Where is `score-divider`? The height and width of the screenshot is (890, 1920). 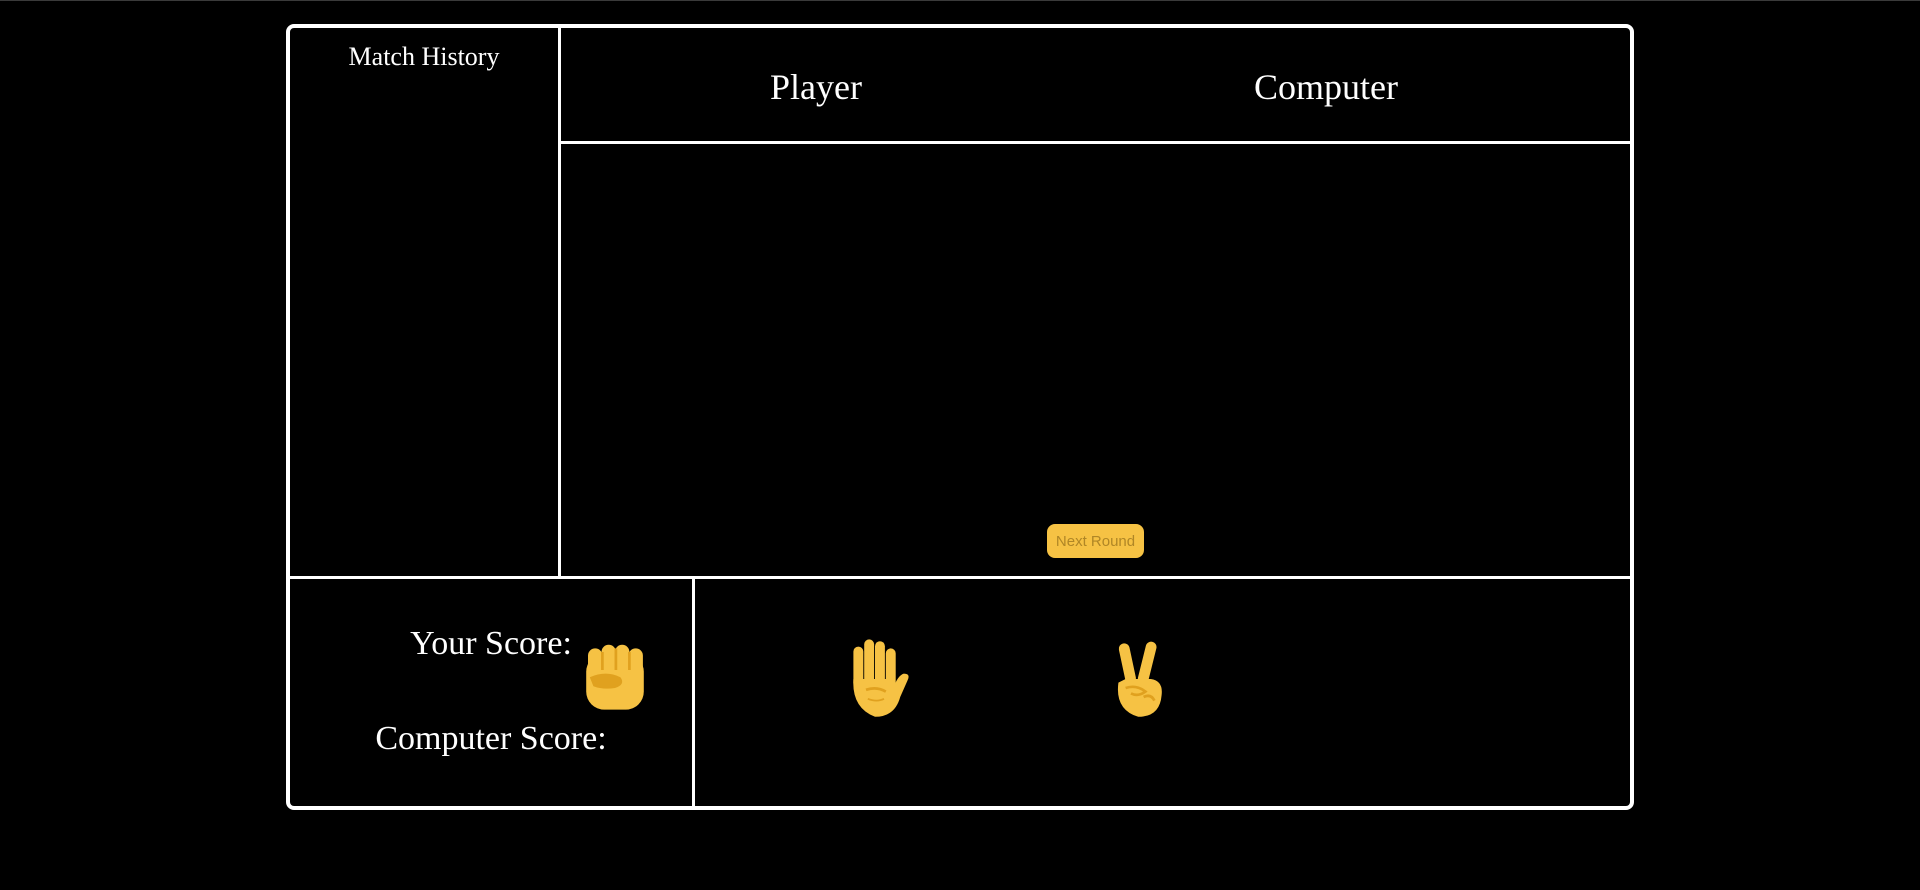
score-divider is located at coordinates (693, 691).